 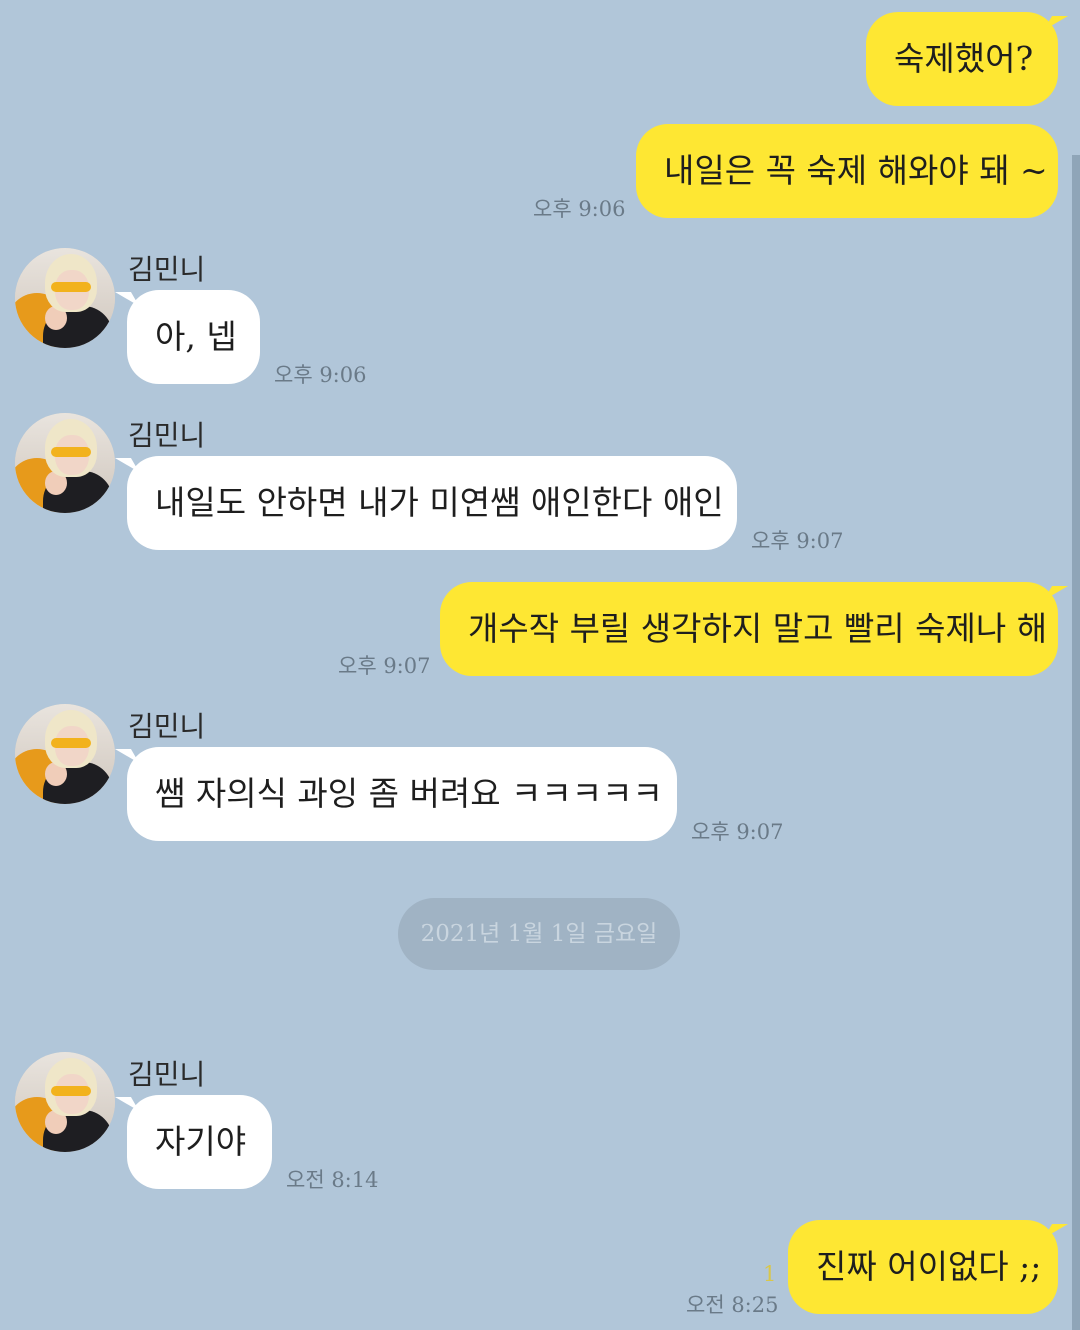 What do you see at coordinates (962, 59) in the screenshot?
I see `message-bubble-sent: 숙제했어?` at bounding box center [962, 59].